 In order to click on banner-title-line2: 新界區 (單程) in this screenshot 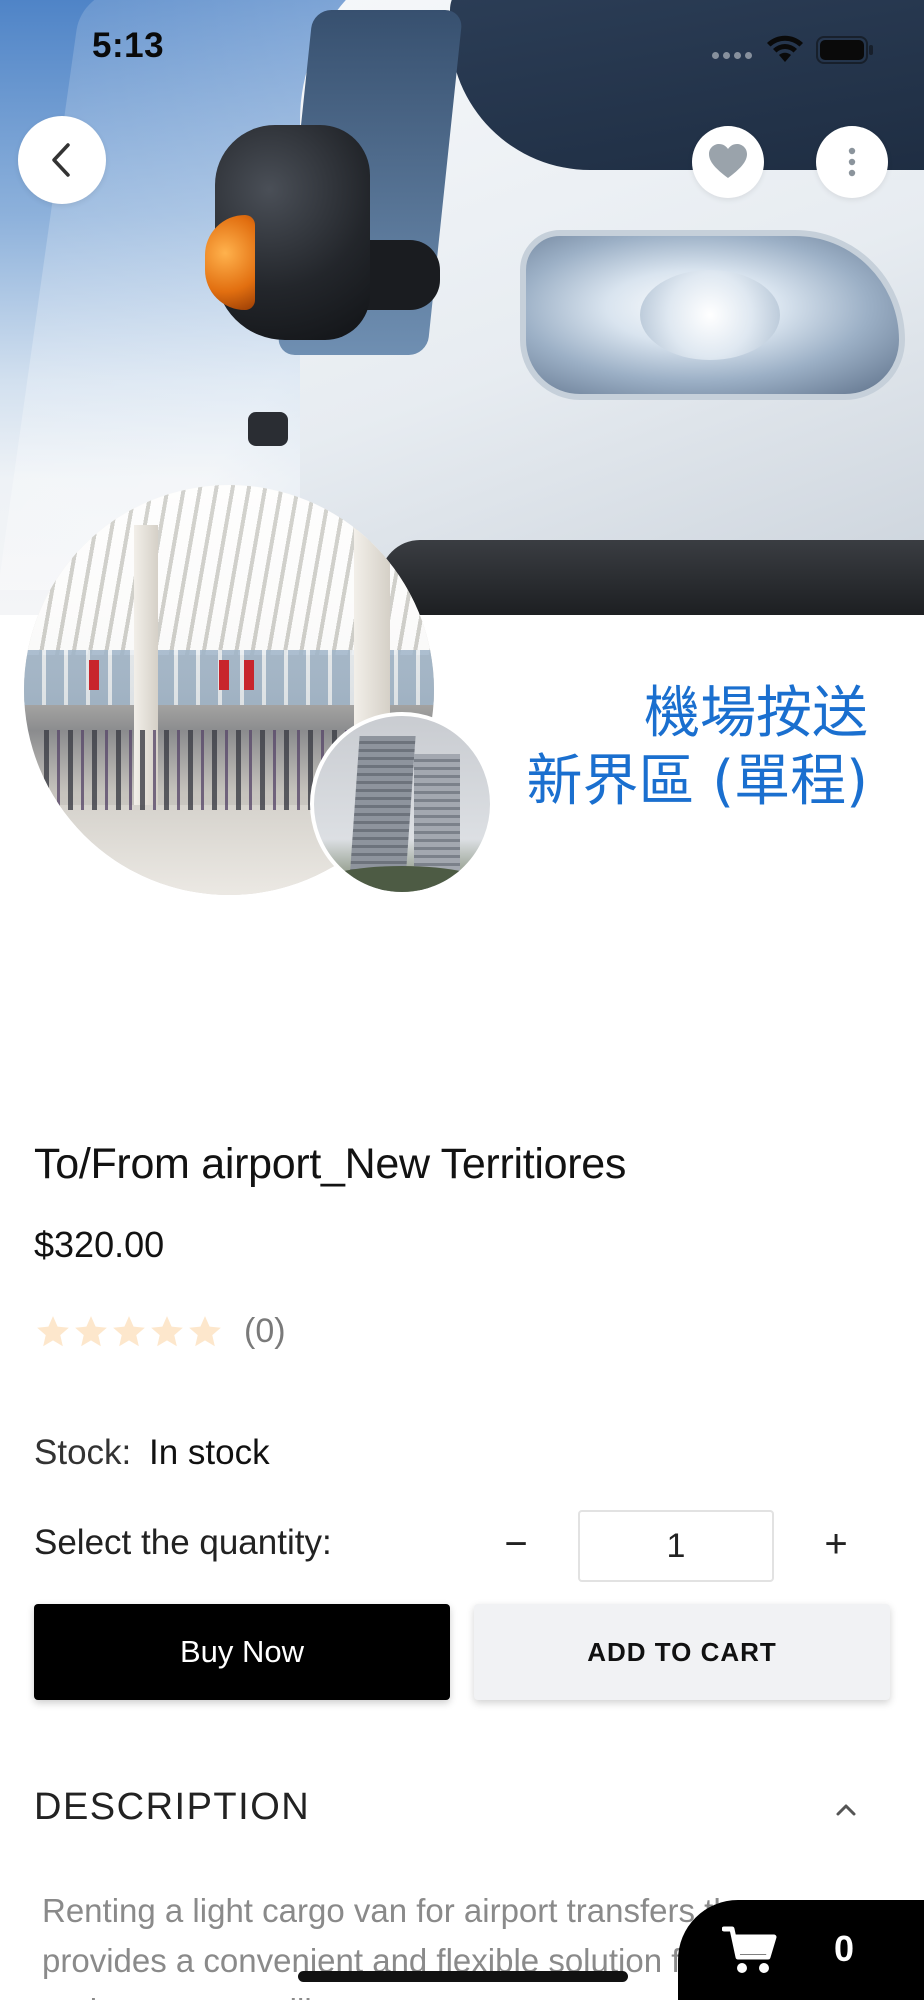, I will do `click(697, 781)`.